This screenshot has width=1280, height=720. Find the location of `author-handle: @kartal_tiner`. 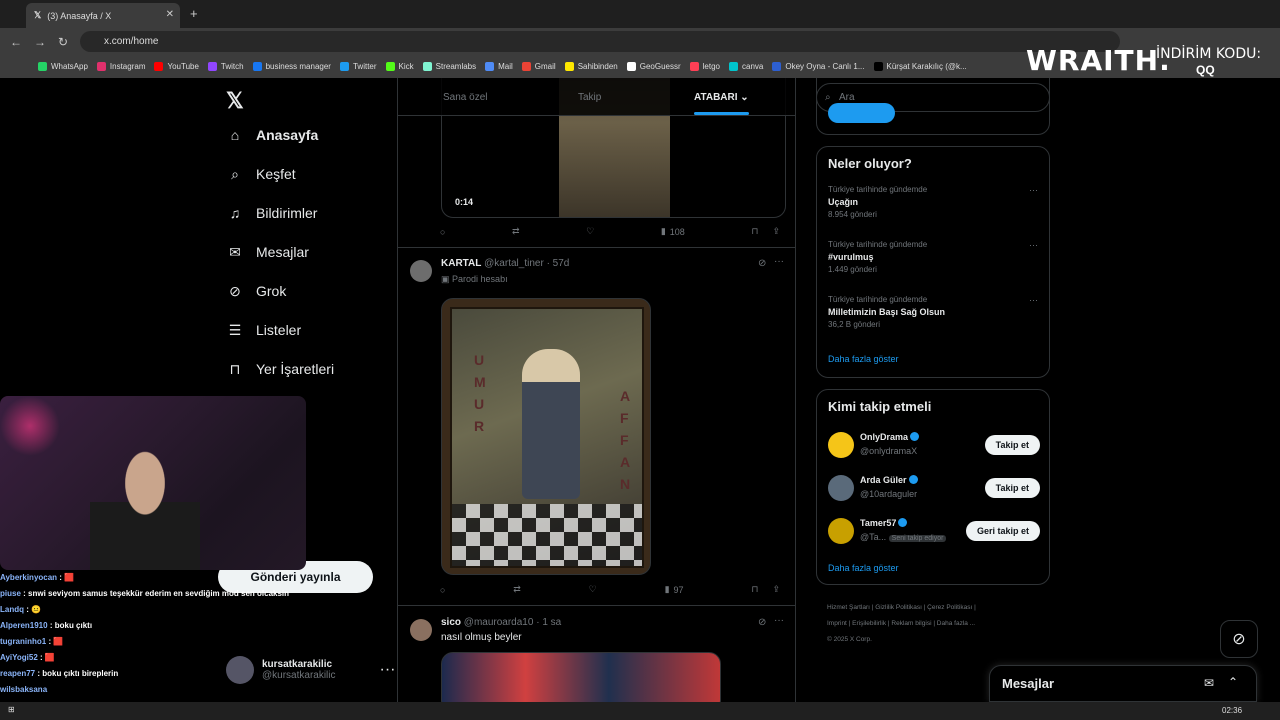

author-handle: @kartal_tiner is located at coordinates (514, 263).